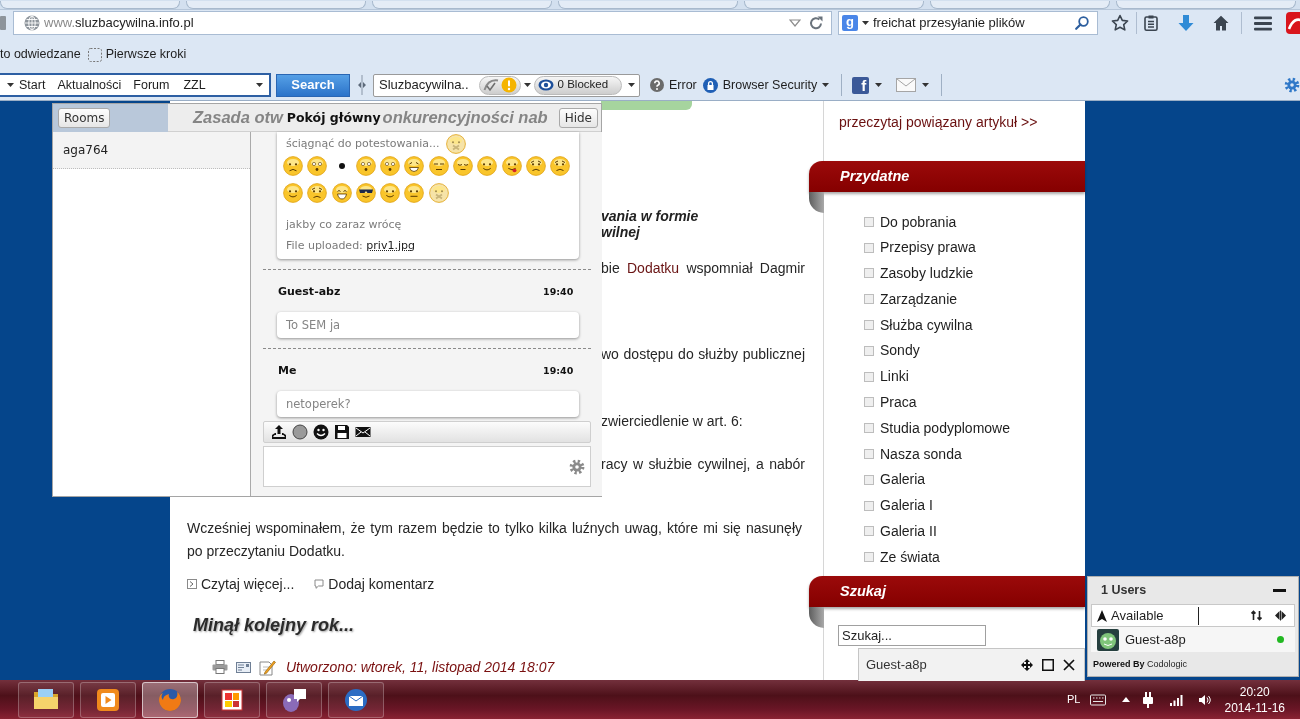 The width and height of the screenshot is (1300, 719). I want to click on sidebar-link: Zarządzanie, so click(919, 299).